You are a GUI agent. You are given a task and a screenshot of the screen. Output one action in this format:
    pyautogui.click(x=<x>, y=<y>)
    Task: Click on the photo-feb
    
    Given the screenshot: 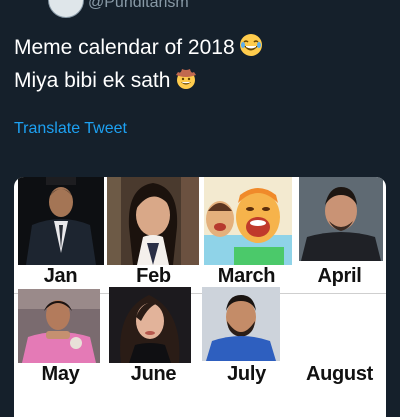 What is the action you would take?
    pyautogui.click(x=153, y=221)
    